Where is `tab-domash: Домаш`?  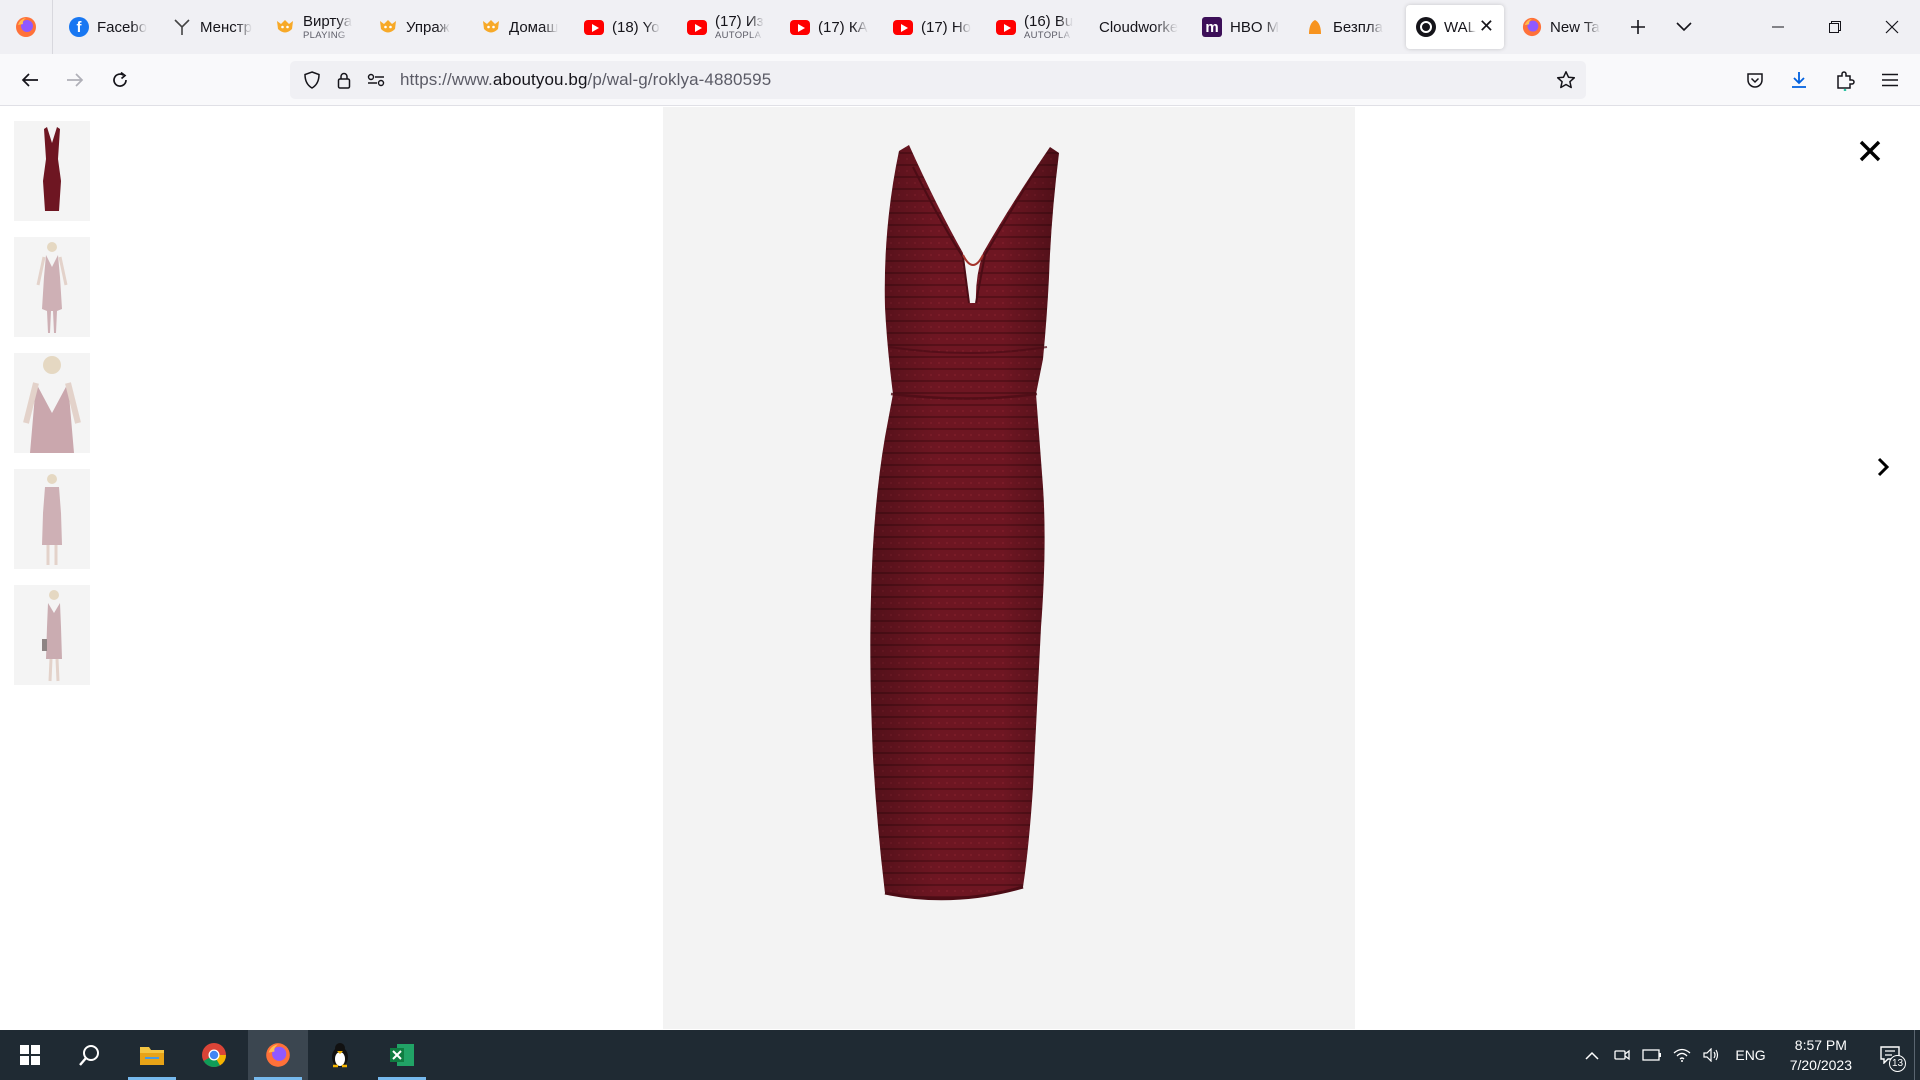
tab-domash: Домаш is located at coordinates (522, 27).